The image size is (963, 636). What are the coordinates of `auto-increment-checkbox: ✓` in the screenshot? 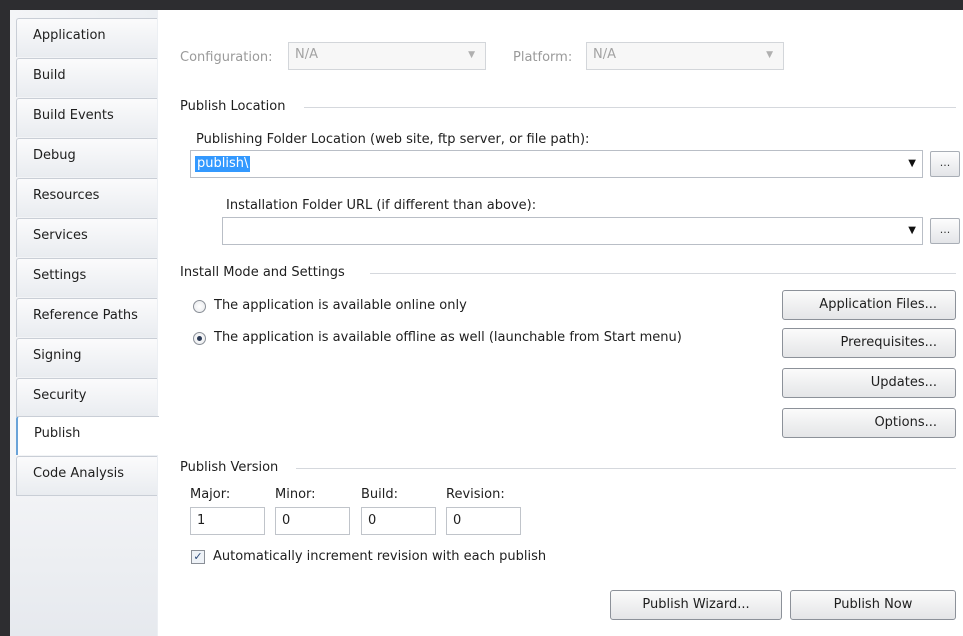 It's located at (198, 557).